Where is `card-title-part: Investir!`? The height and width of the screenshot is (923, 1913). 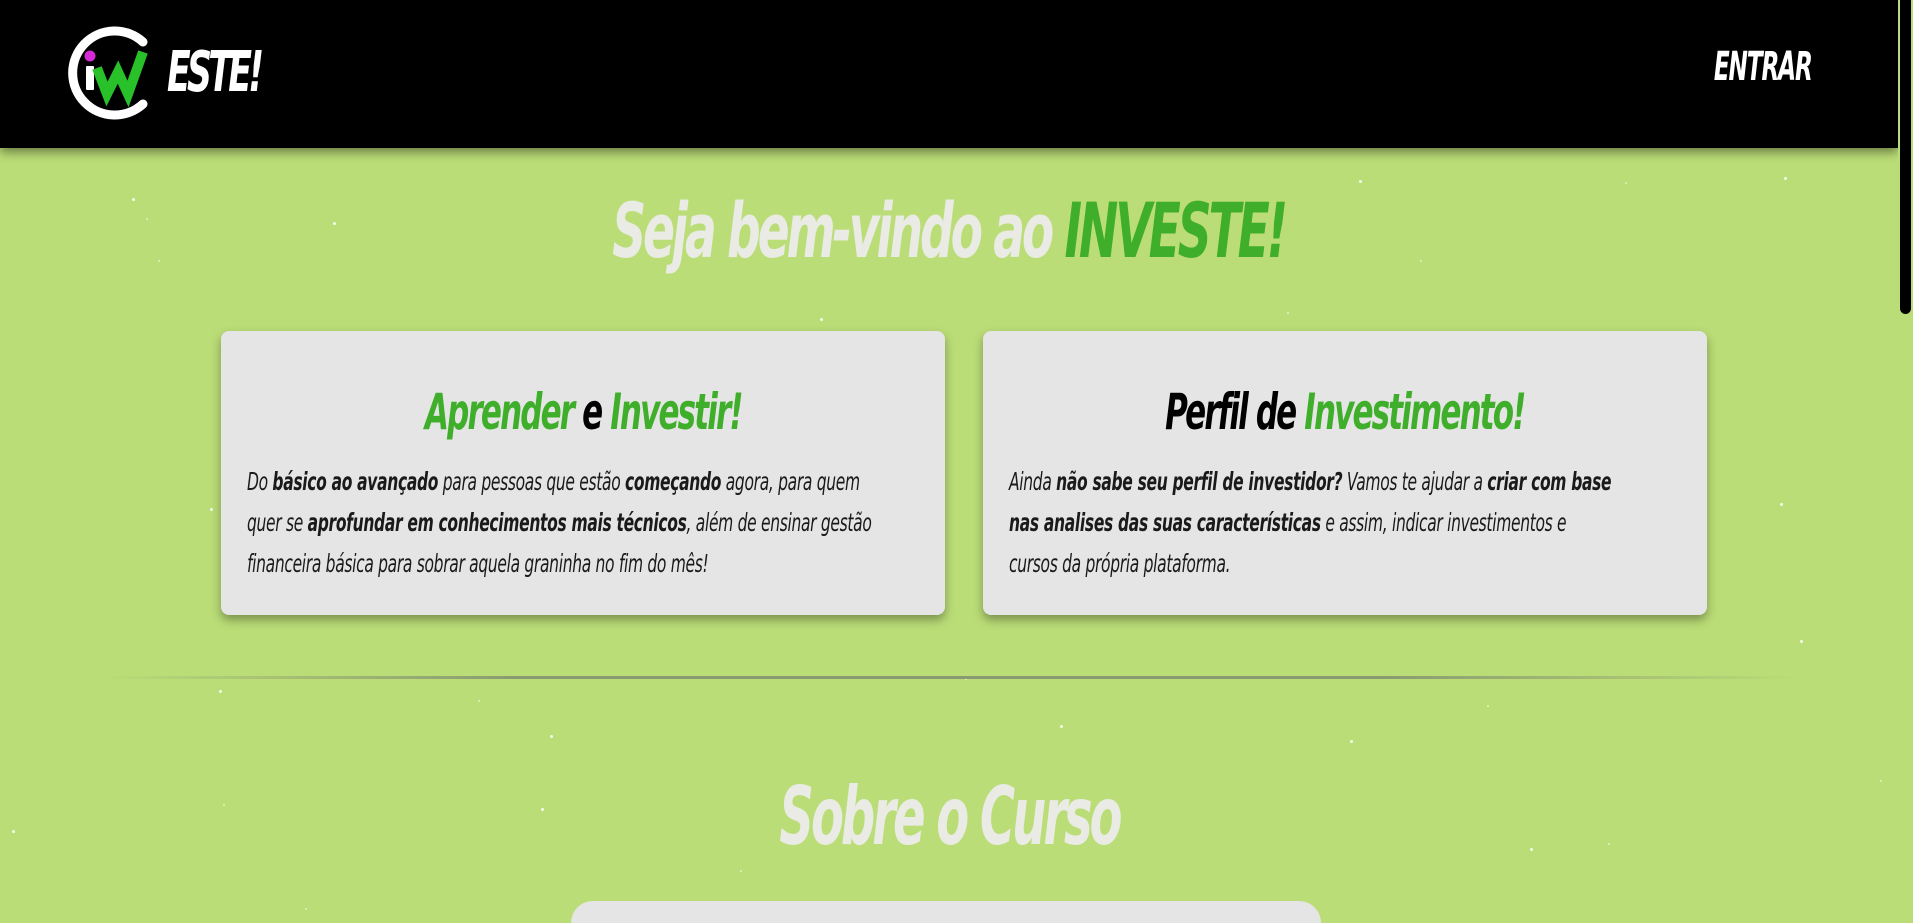 card-title-part: Investir! is located at coordinates (676, 412).